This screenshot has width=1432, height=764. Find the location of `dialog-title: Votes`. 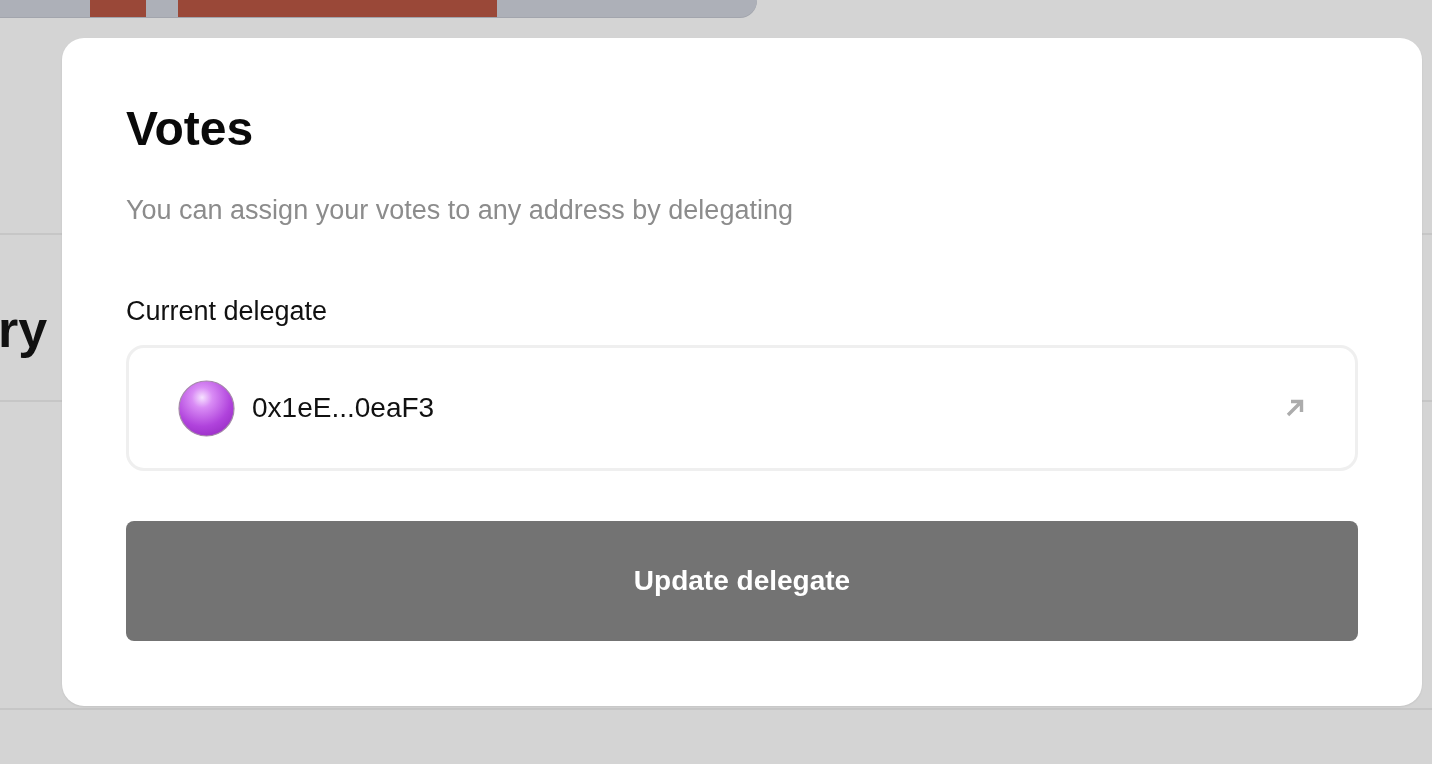

dialog-title: Votes is located at coordinates (190, 129).